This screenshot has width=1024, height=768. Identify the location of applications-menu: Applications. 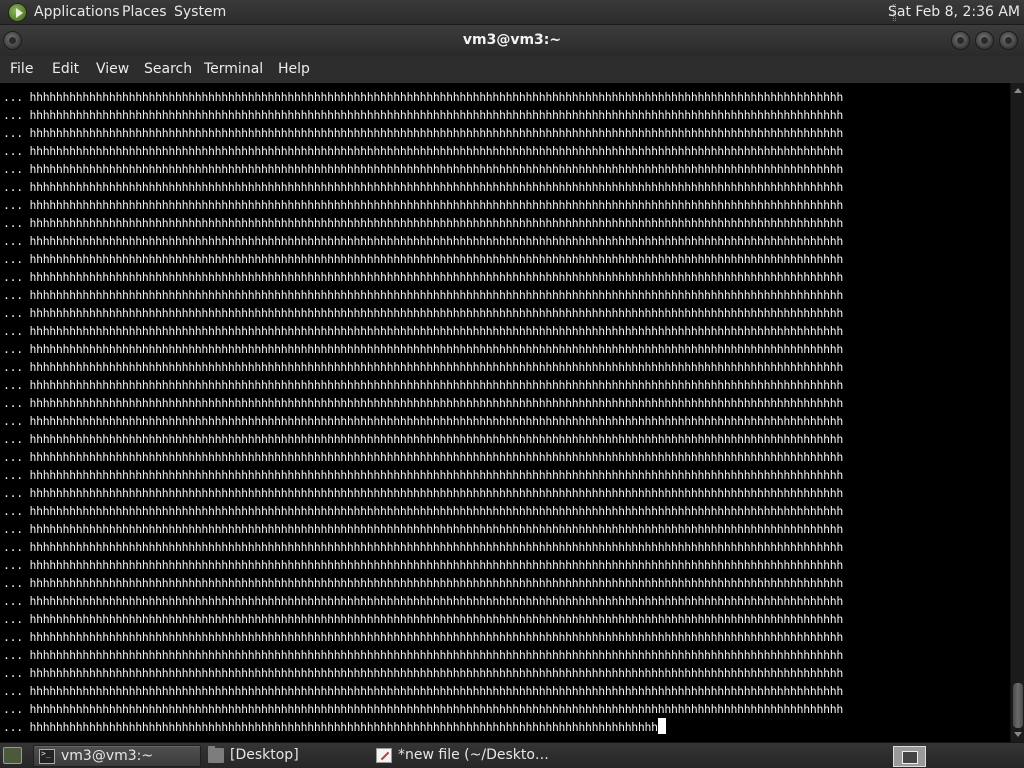
(77, 12).